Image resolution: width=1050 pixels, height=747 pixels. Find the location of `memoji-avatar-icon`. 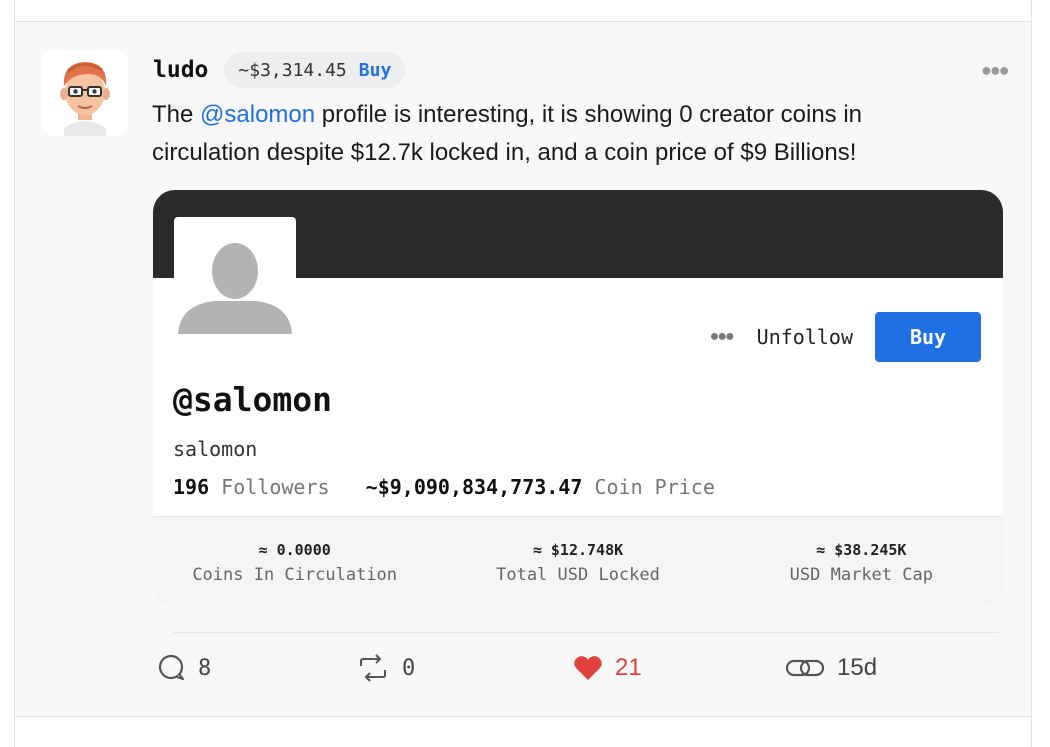

memoji-avatar-icon is located at coordinates (85, 93).